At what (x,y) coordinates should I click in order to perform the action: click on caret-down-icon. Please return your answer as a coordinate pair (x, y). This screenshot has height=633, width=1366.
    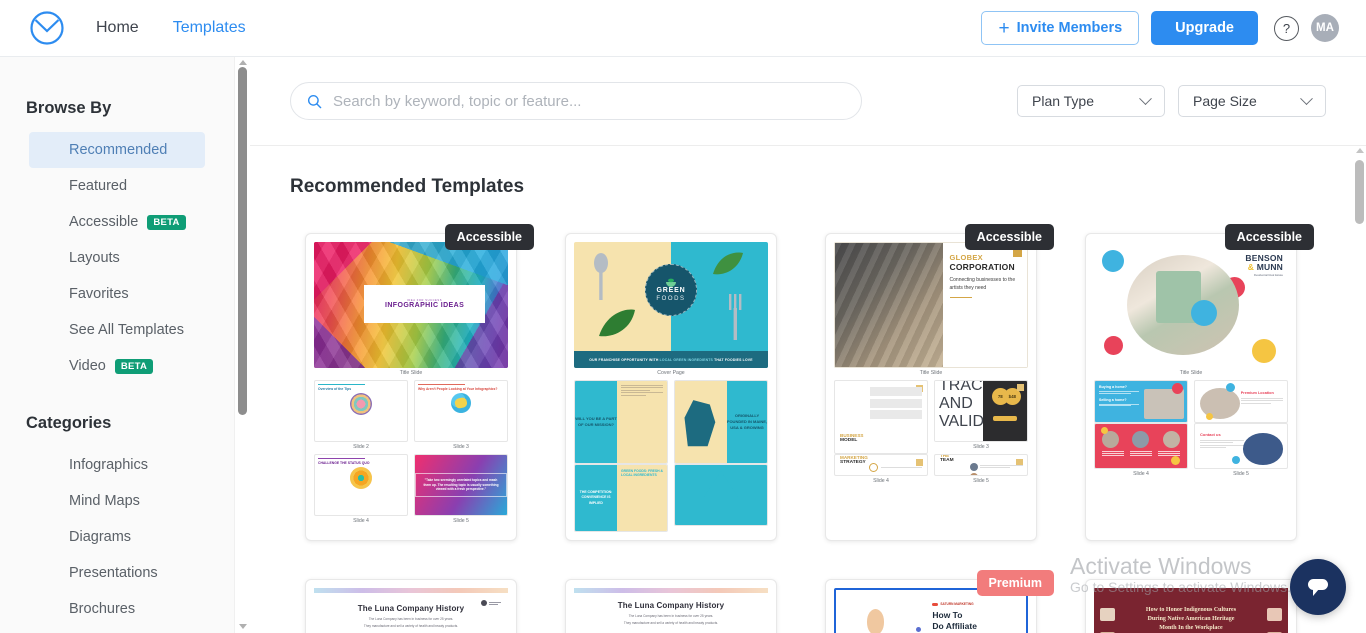
    Looking at the image, I should click on (243, 626).